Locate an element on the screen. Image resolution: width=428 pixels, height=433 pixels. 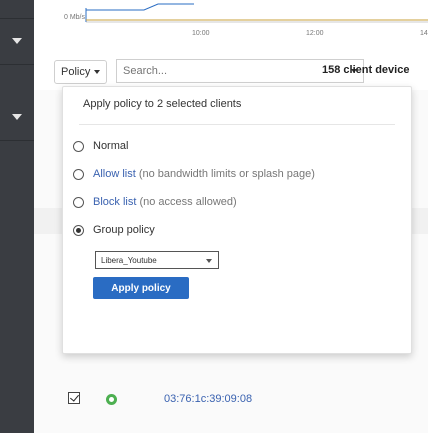
policy-dropdown-button: Policy is located at coordinates (81, 72).